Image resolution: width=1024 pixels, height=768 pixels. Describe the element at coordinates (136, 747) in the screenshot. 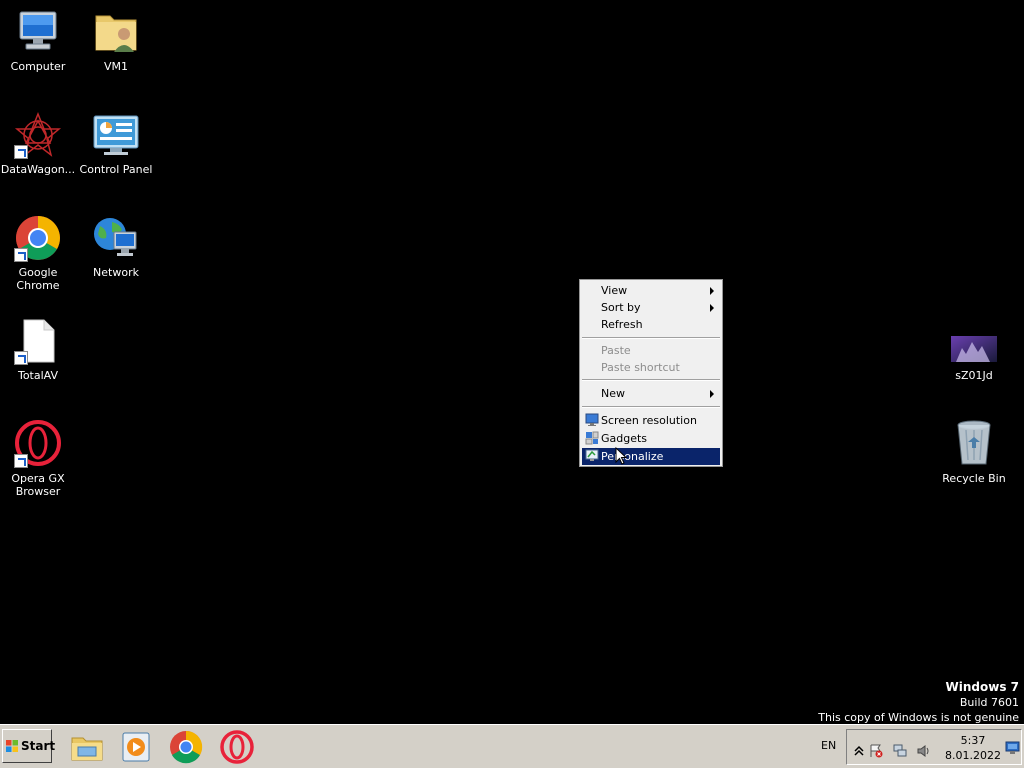

I see `media-player-icon` at that location.